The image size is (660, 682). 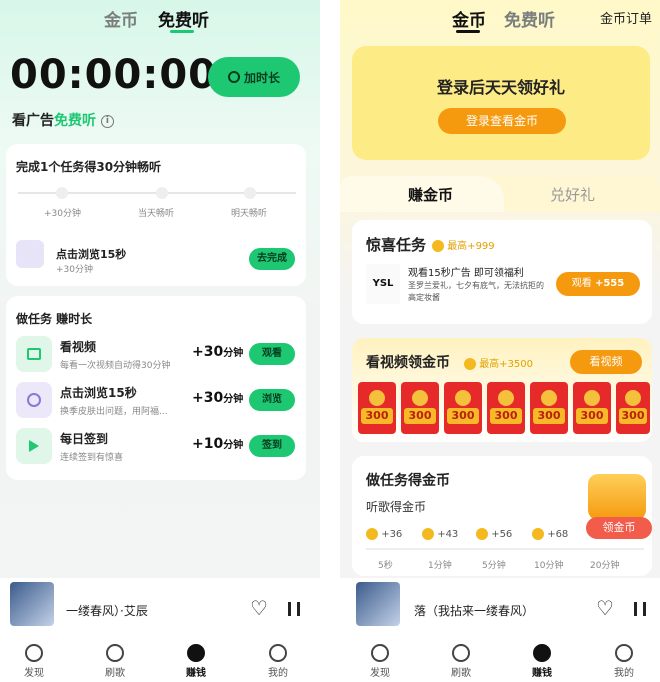 I want to click on task-reward: +10分钟, so click(x=218, y=444).